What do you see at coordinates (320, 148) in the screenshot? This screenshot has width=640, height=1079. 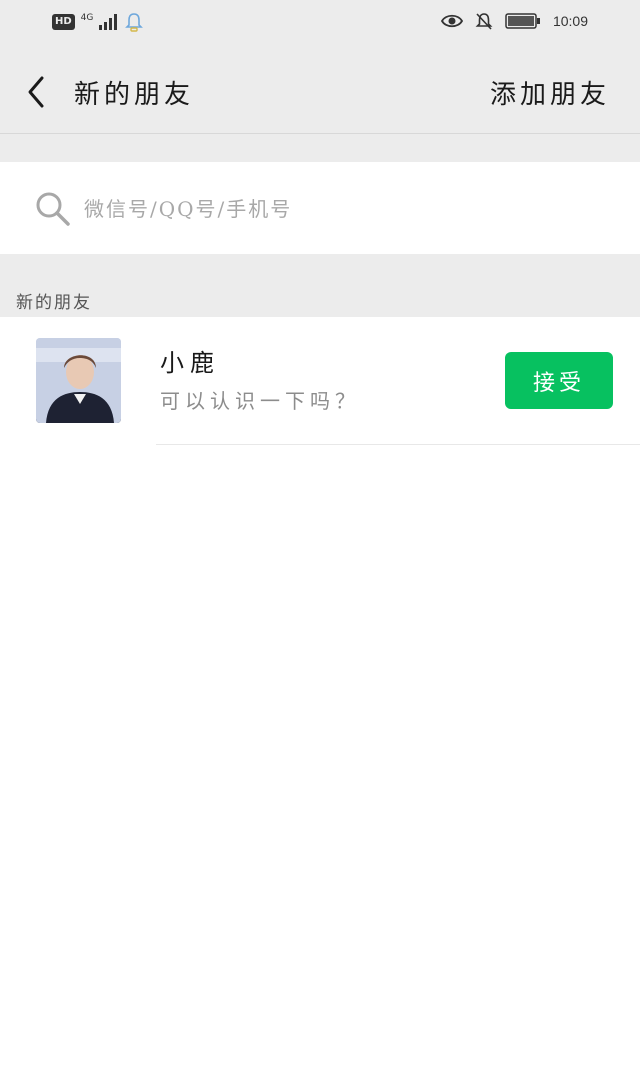 I see `section-gap` at bounding box center [320, 148].